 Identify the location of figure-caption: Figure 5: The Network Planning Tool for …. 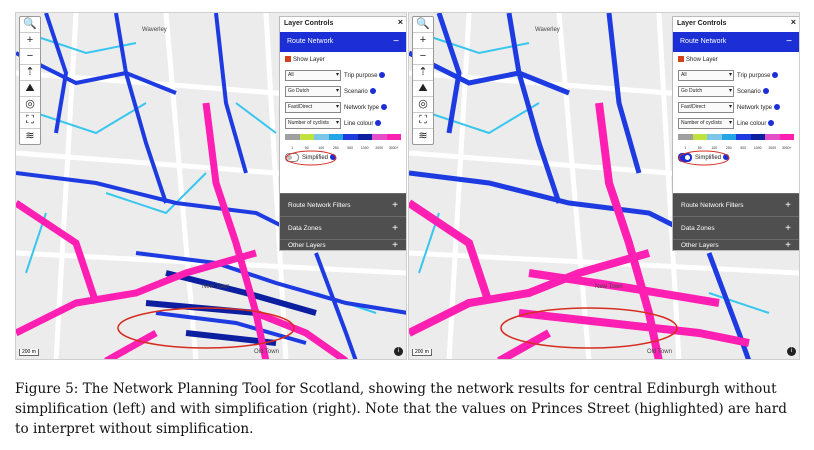
(401, 409).